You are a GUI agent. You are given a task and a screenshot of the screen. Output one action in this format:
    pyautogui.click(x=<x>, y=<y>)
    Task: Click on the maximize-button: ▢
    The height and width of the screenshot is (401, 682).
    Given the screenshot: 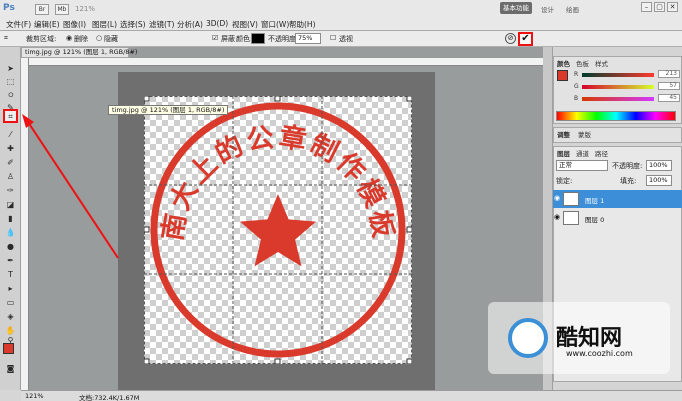 What is the action you would take?
    pyautogui.click(x=659, y=7)
    